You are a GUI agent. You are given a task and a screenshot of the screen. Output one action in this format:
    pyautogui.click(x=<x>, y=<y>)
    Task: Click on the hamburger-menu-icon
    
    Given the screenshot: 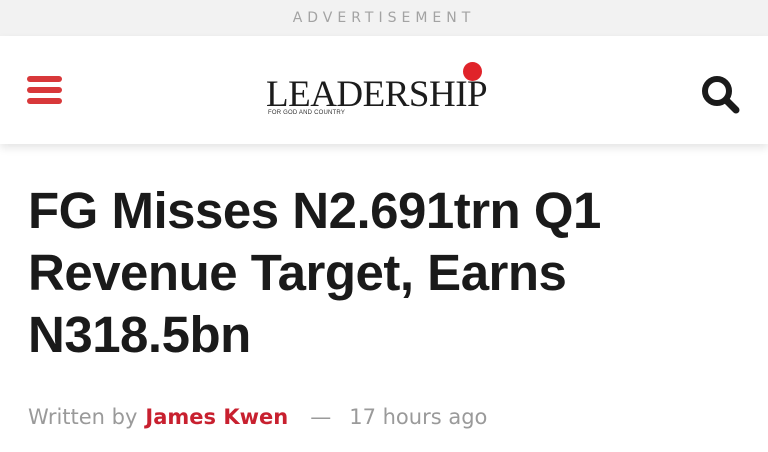 What is the action you would take?
    pyautogui.click(x=45, y=91)
    